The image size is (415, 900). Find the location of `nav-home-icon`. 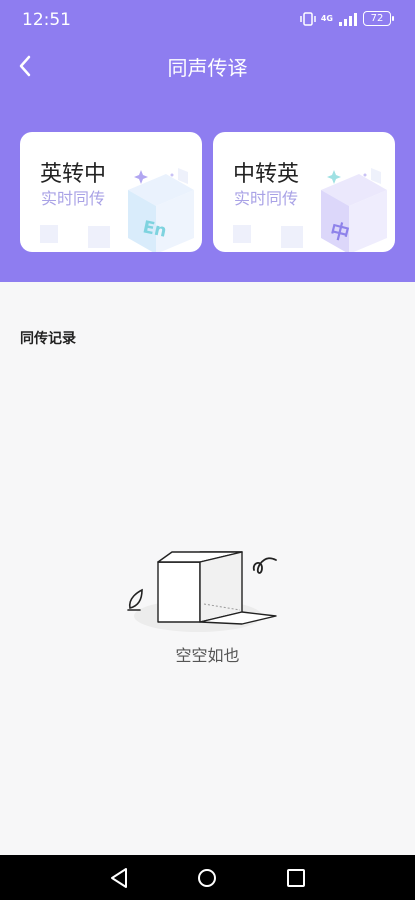

nav-home-icon is located at coordinates (207, 878).